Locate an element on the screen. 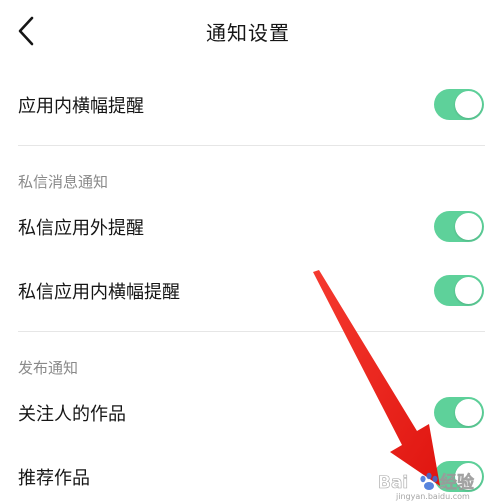 The width and height of the screenshot is (496, 504). nav-header: 通知设置 is located at coordinates (248, 32).